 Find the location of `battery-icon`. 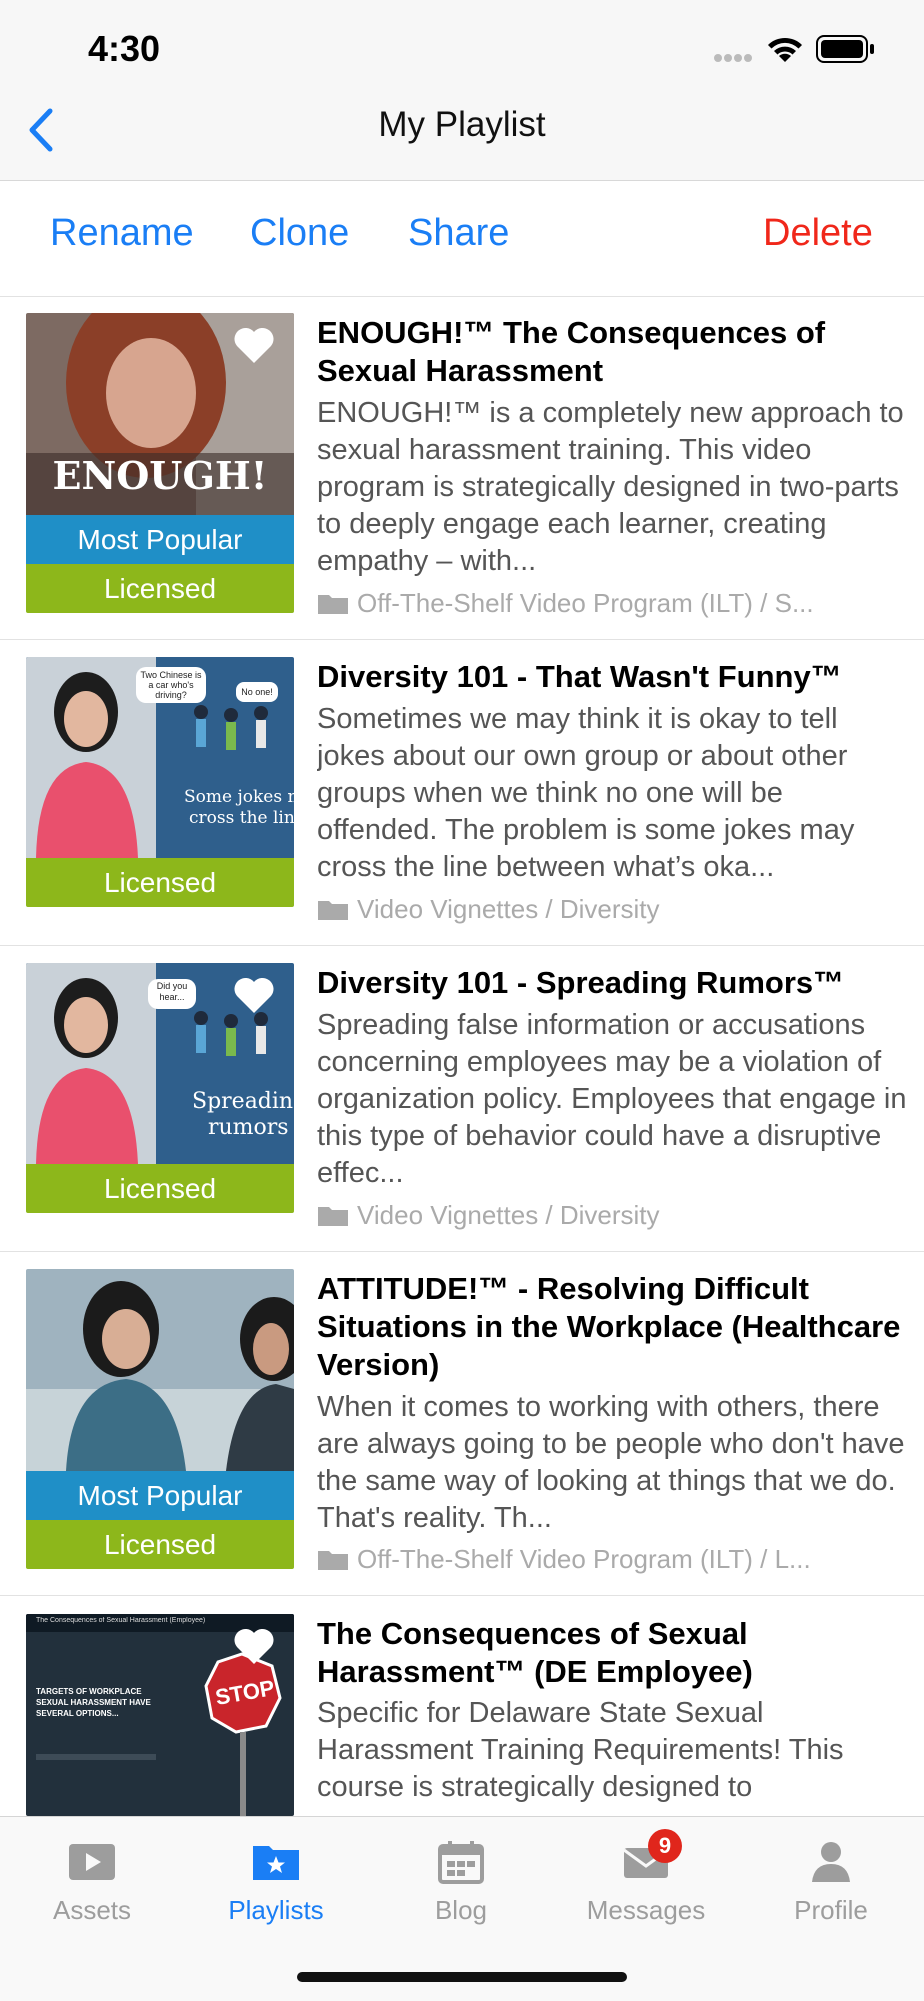

battery-icon is located at coordinates (845, 49).